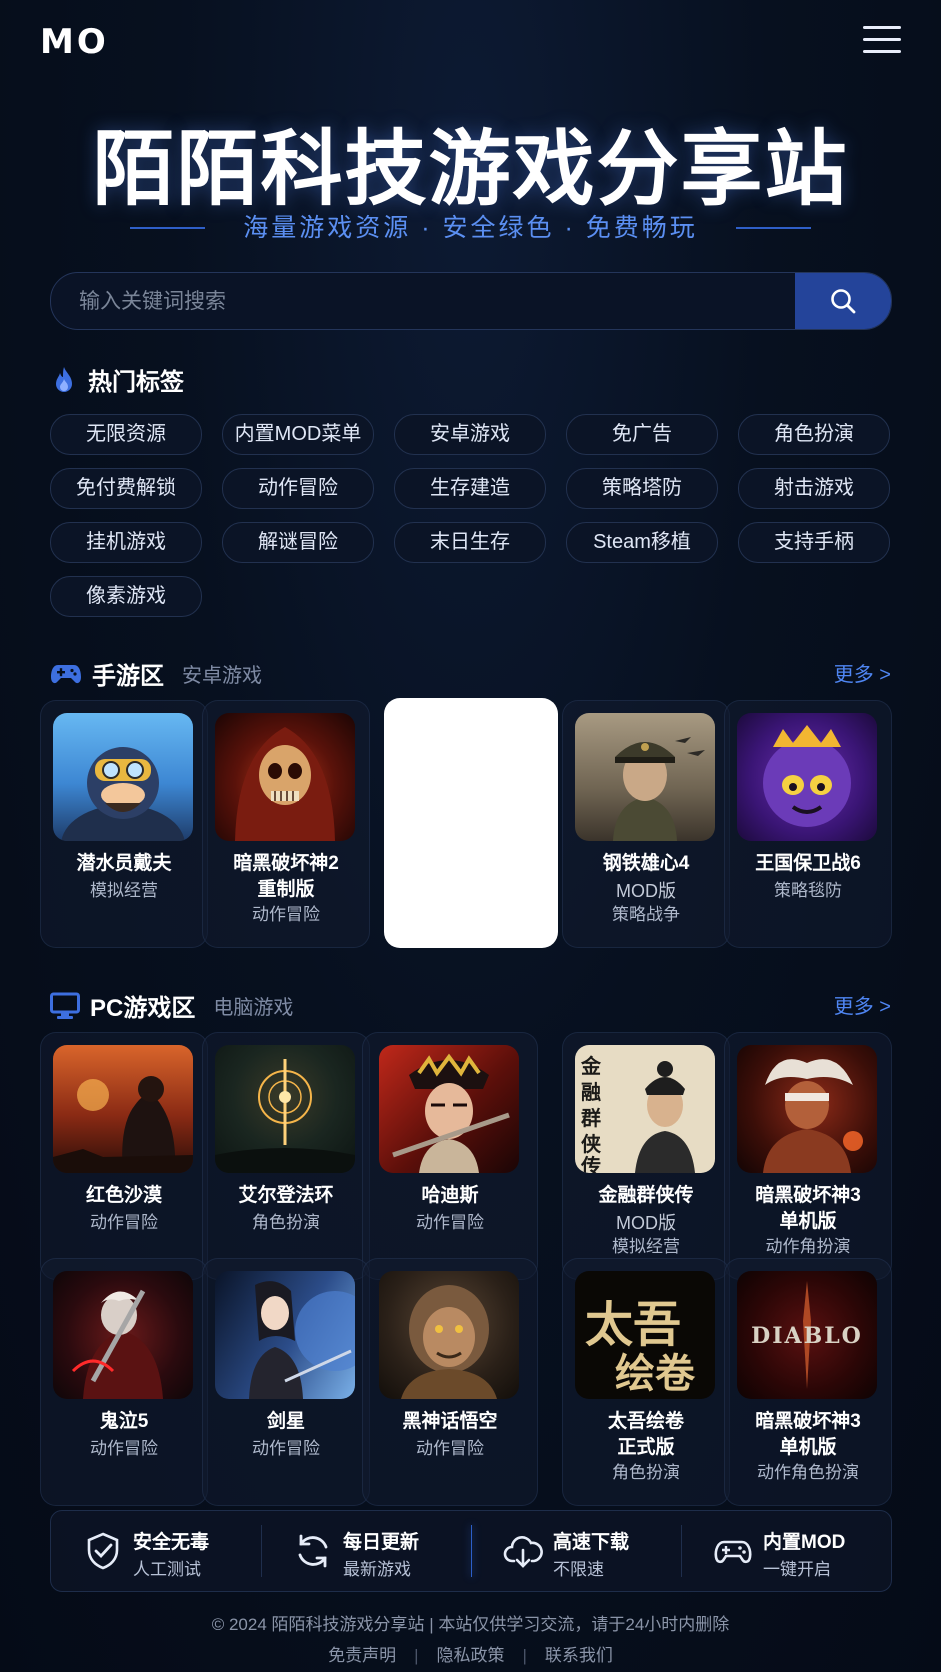  Describe the element at coordinates (470, 542) in the screenshot. I see `tag-item: 末日生存` at that location.